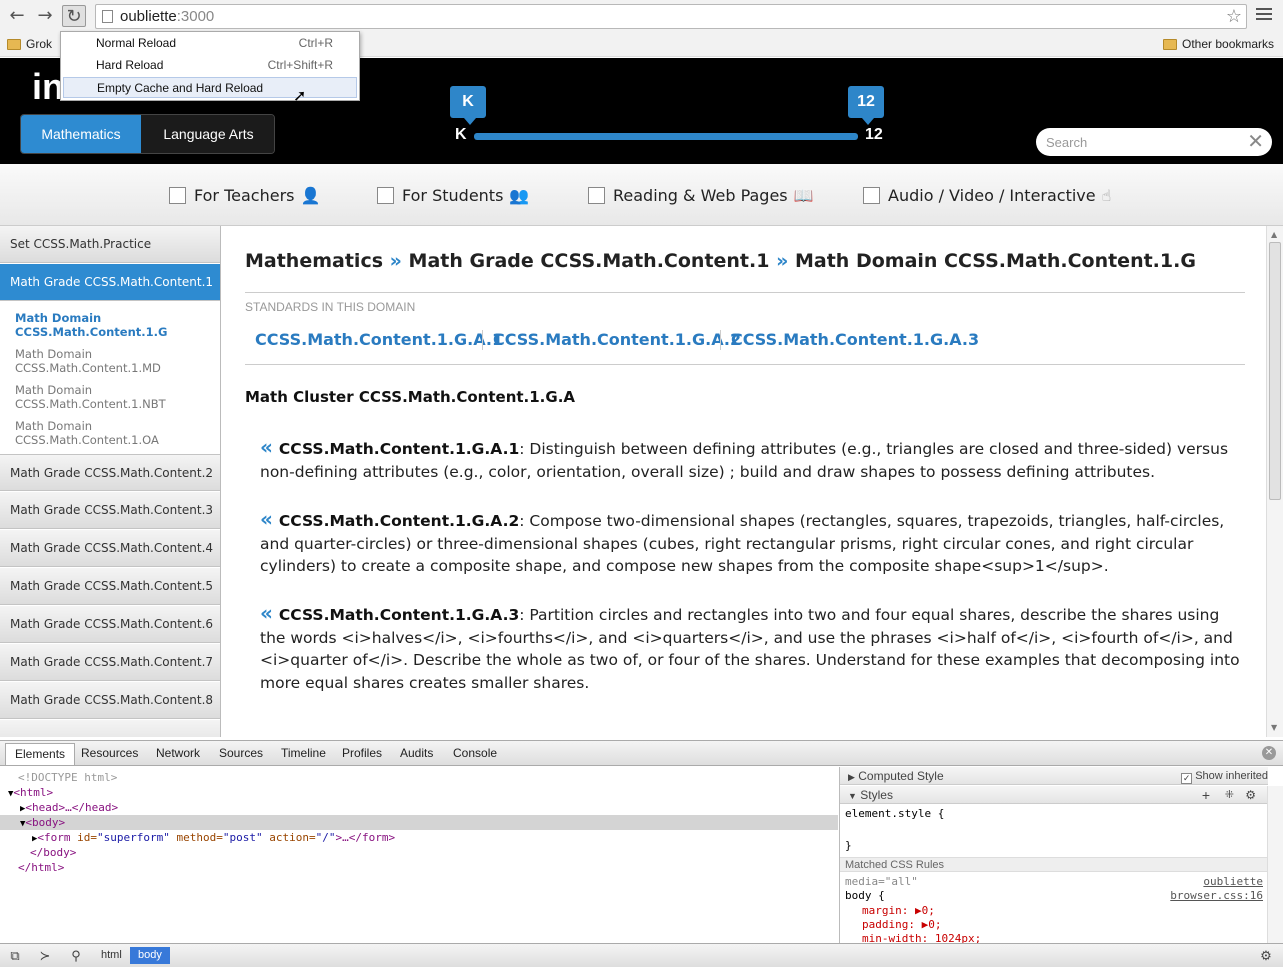  I want to click on teacher-icon: 👤, so click(310, 195).